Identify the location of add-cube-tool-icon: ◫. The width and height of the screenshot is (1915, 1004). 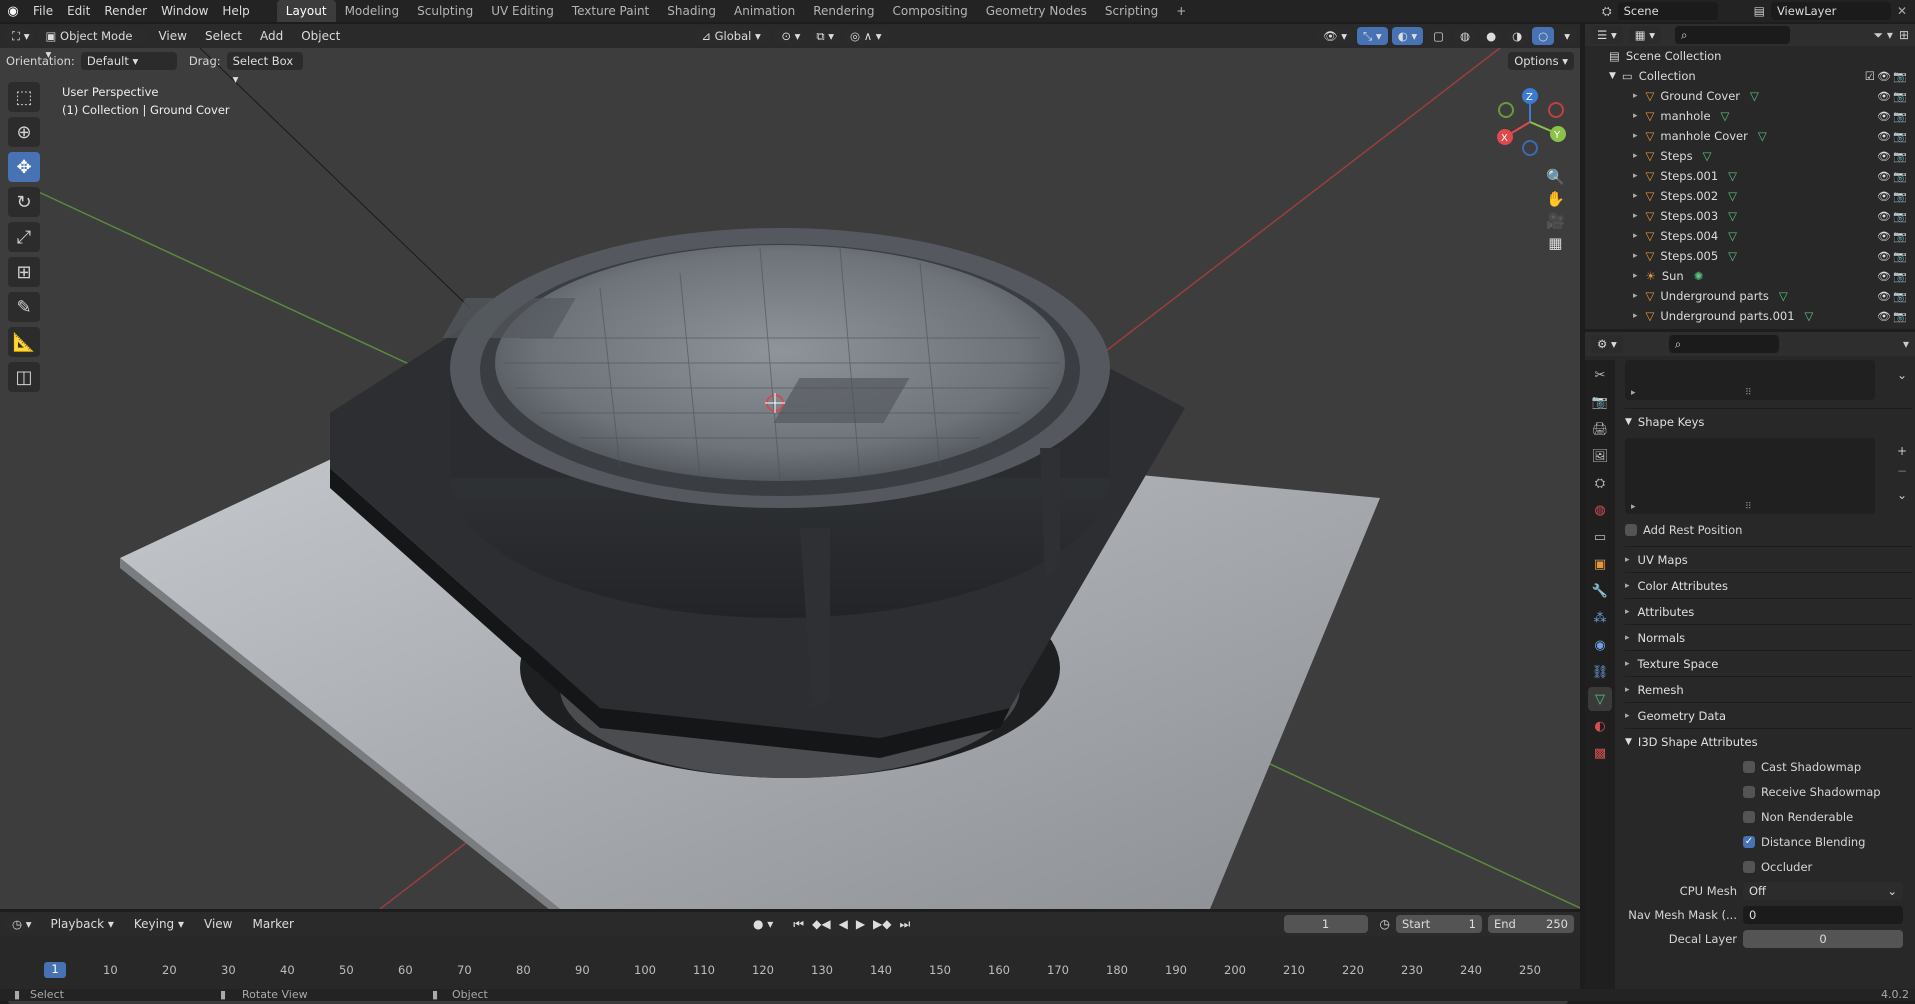
(24, 377).